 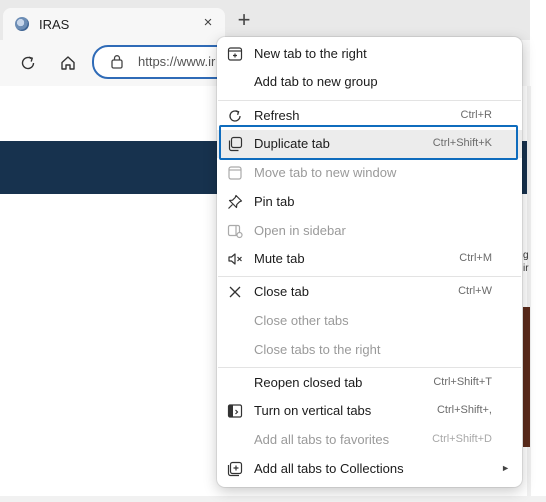 What do you see at coordinates (177, 61) in the screenshot?
I see `url-text: https://www.ir` at bounding box center [177, 61].